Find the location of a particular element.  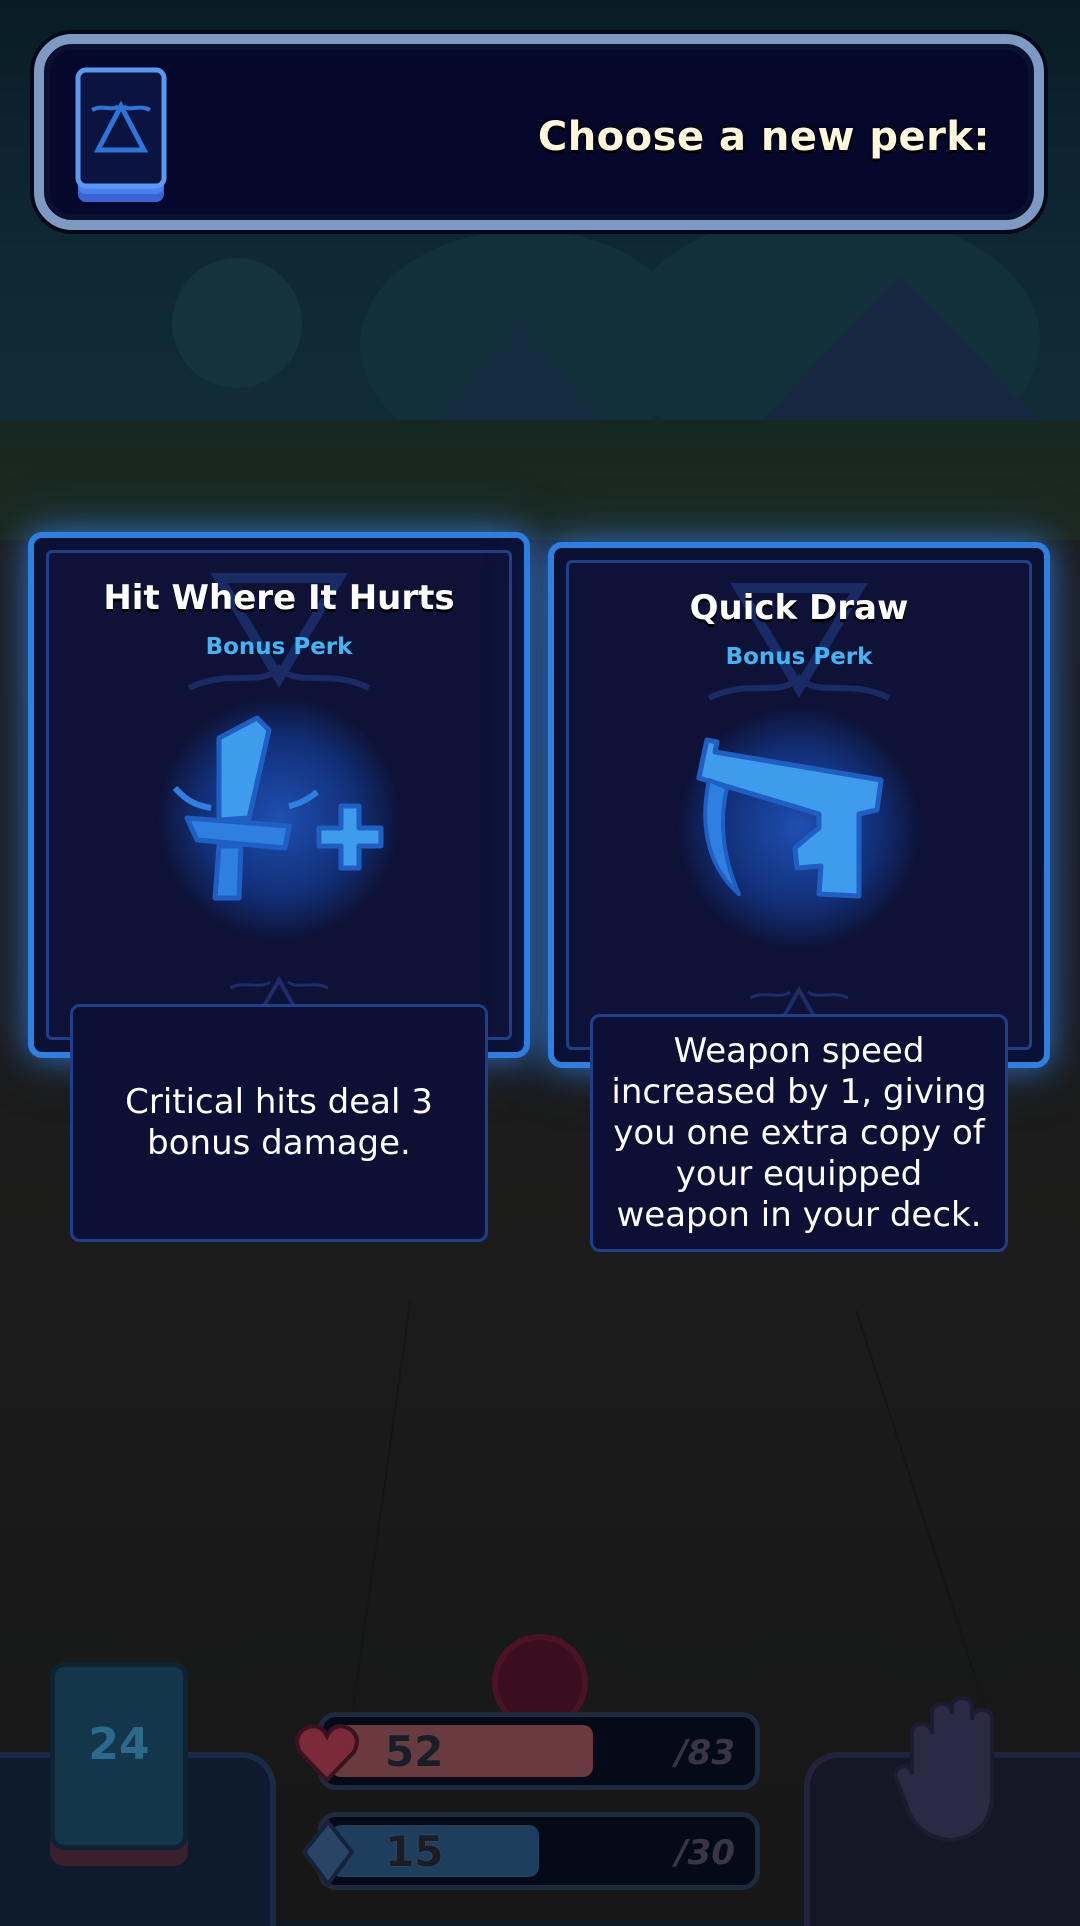

energy-value: 15 is located at coordinates (414, 1851).